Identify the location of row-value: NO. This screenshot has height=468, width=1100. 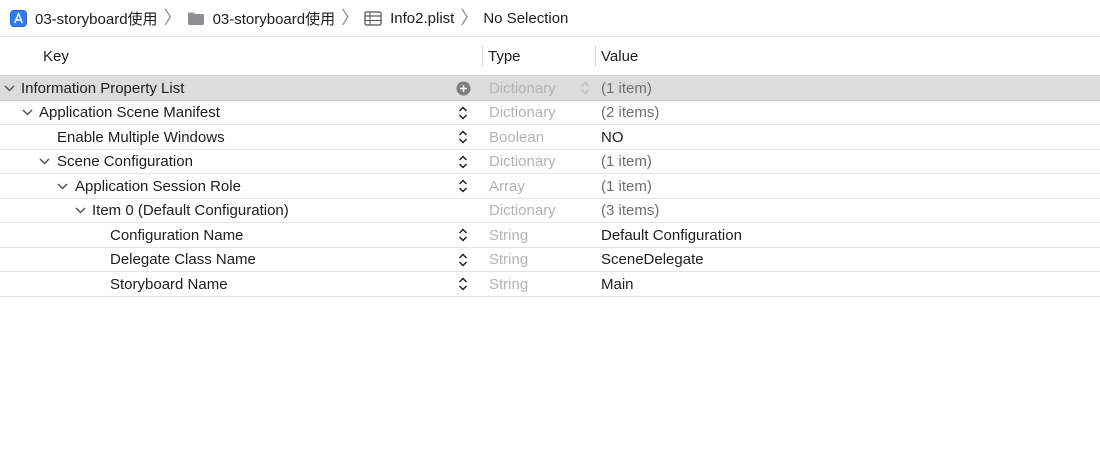
(612, 137).